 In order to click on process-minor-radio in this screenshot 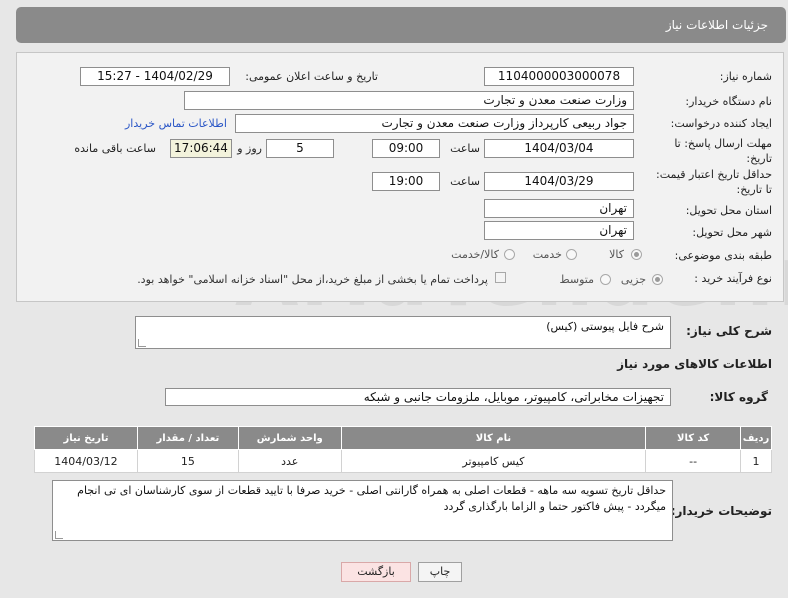, I will do `click(657, 279)`.